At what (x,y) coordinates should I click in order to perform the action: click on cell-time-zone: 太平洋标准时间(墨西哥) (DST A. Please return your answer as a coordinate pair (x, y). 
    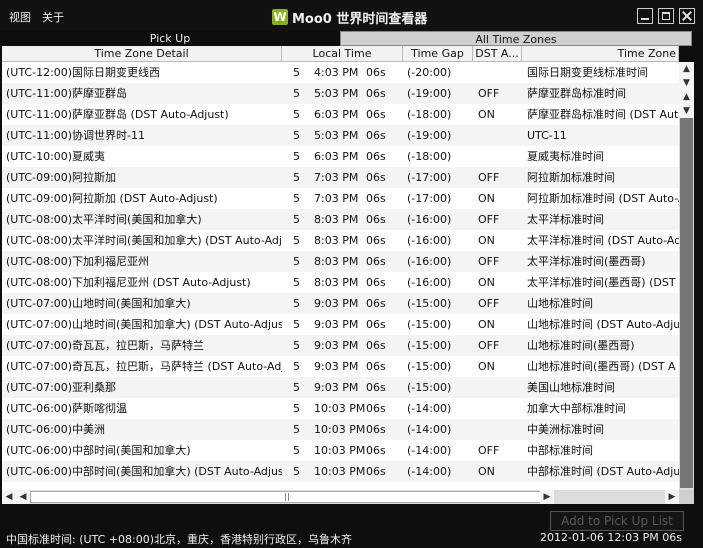
    Looking at the image, I should click on (603, 282).